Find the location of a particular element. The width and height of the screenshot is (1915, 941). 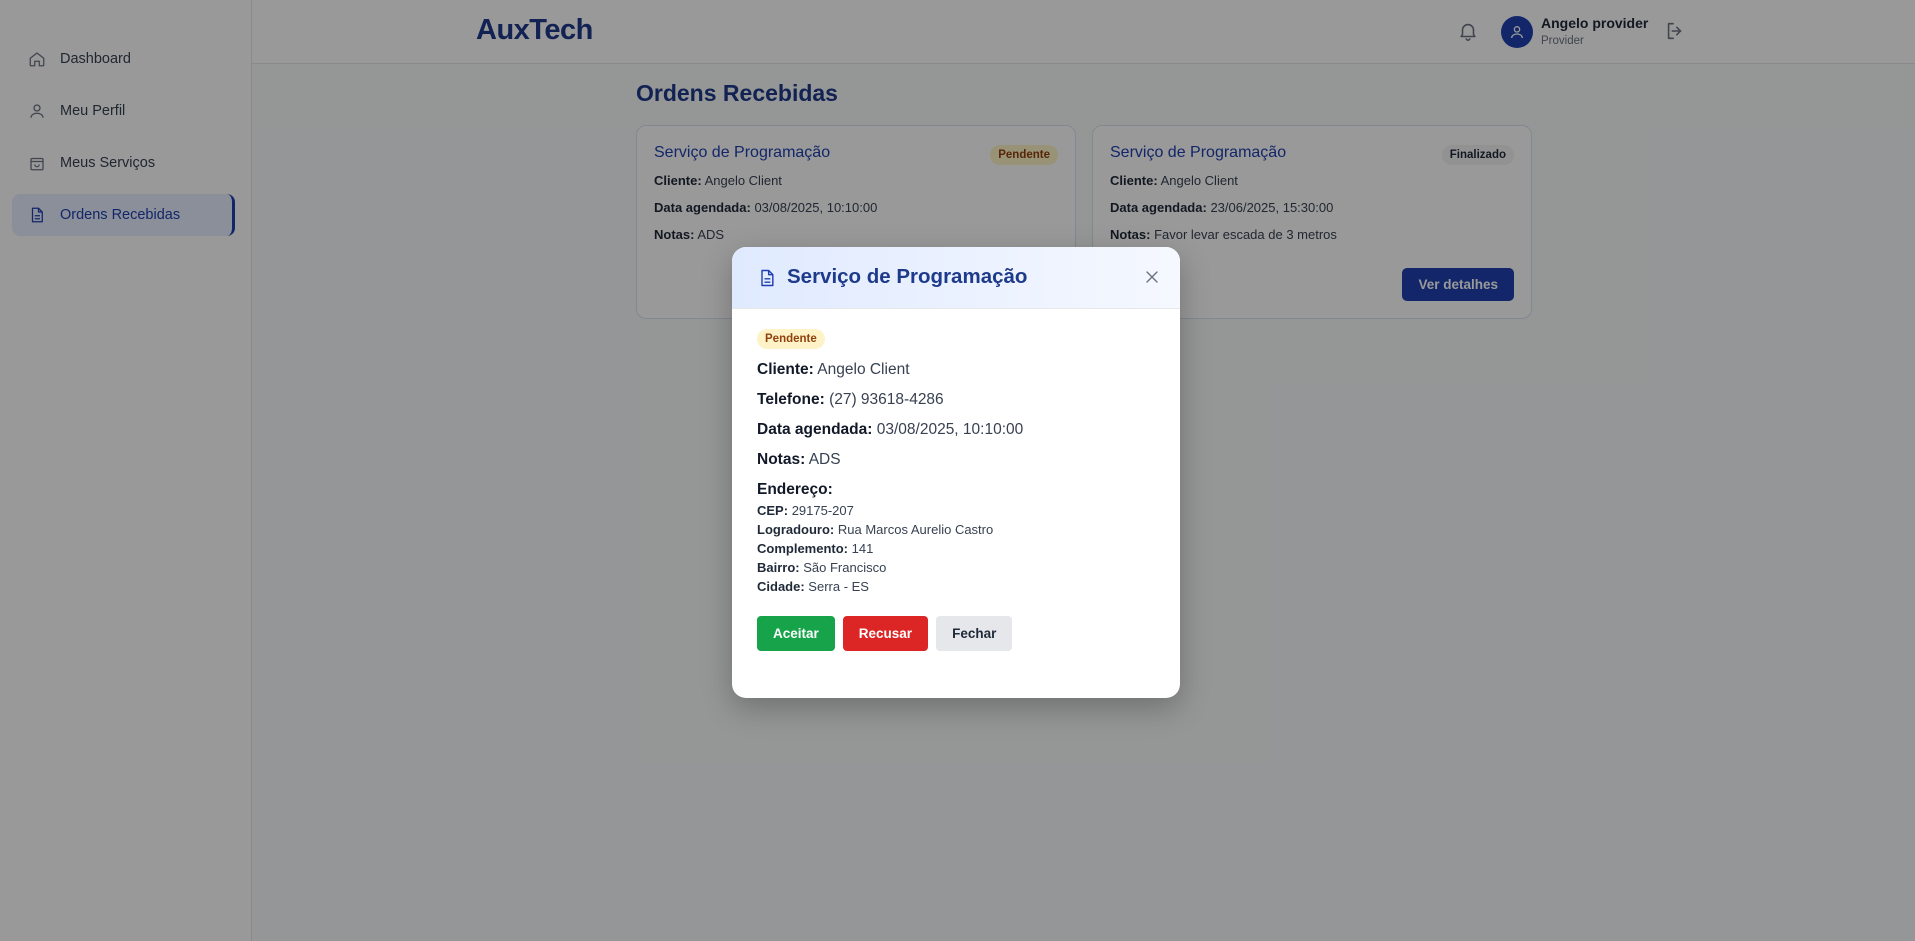

close-icon is located at coordinates (1152, 277).